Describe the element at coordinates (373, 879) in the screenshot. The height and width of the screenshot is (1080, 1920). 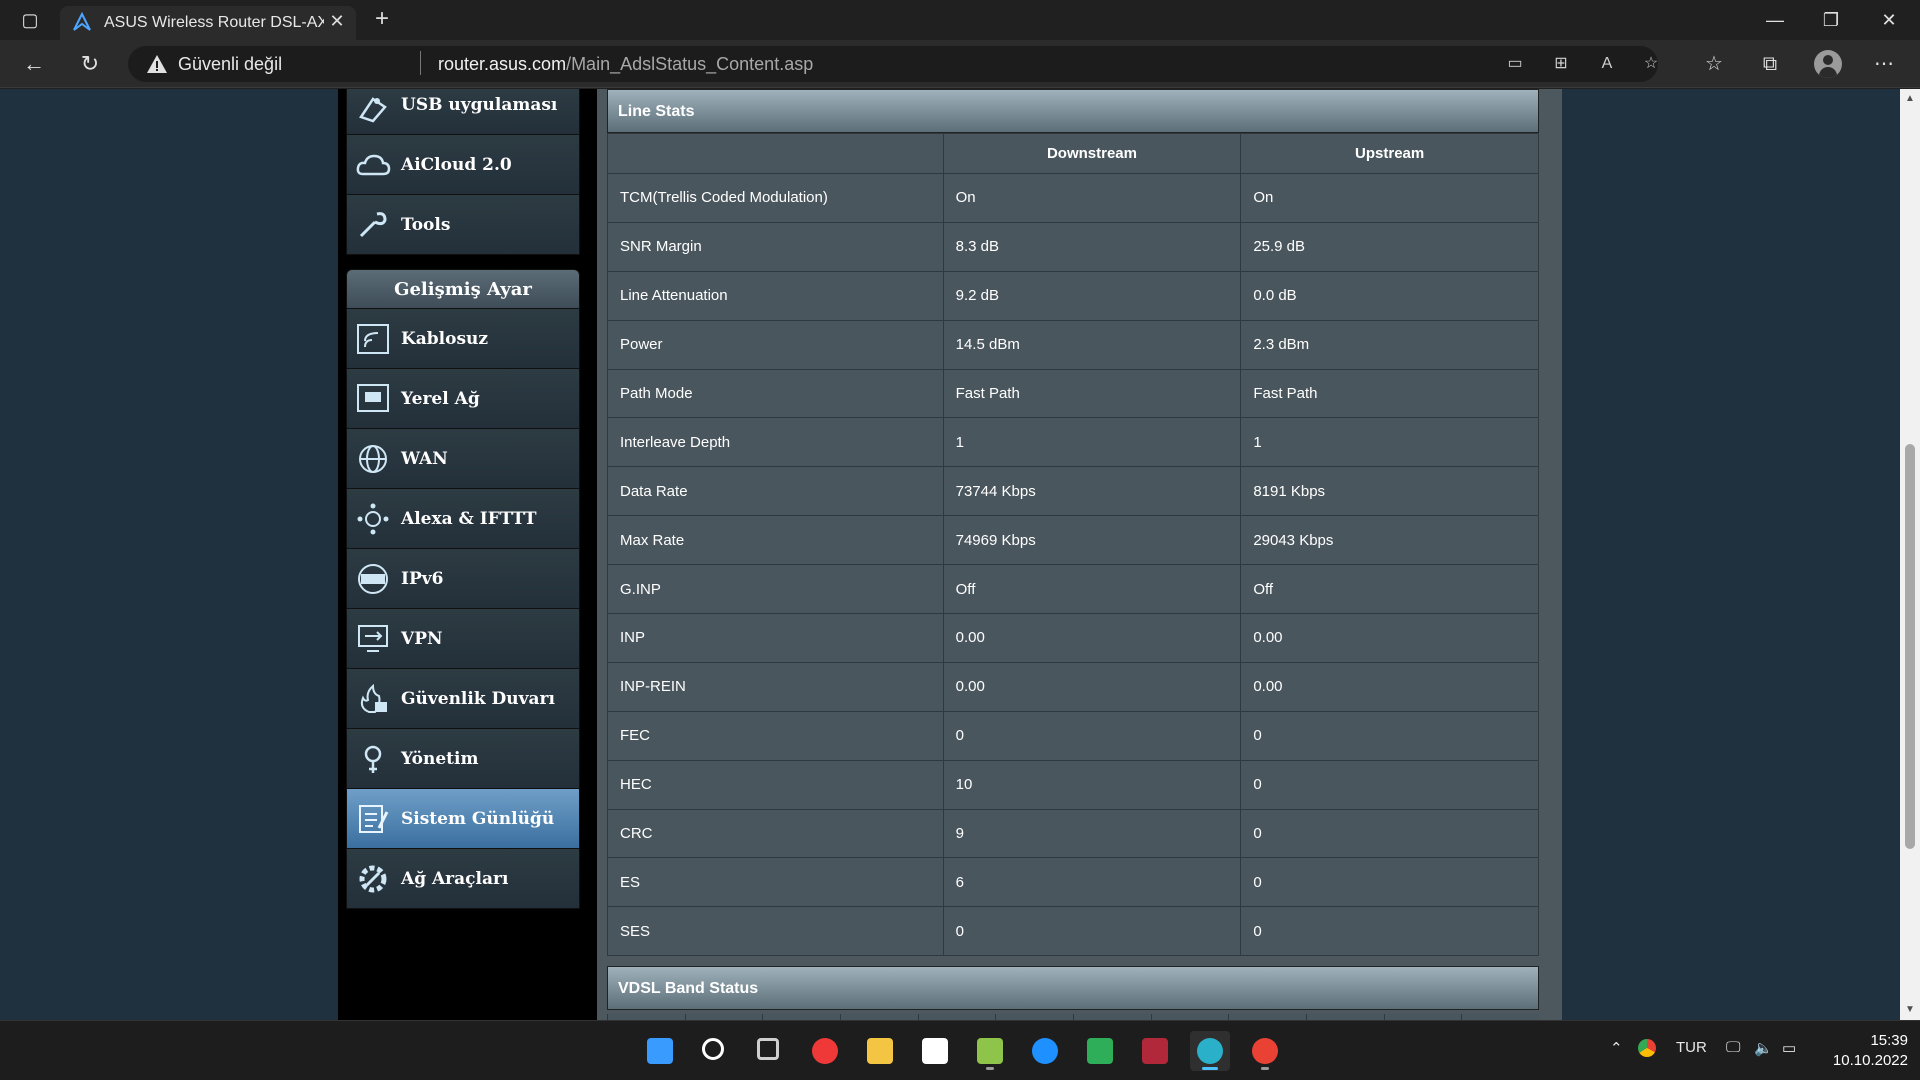
I see `network-tools-icon` at that location.